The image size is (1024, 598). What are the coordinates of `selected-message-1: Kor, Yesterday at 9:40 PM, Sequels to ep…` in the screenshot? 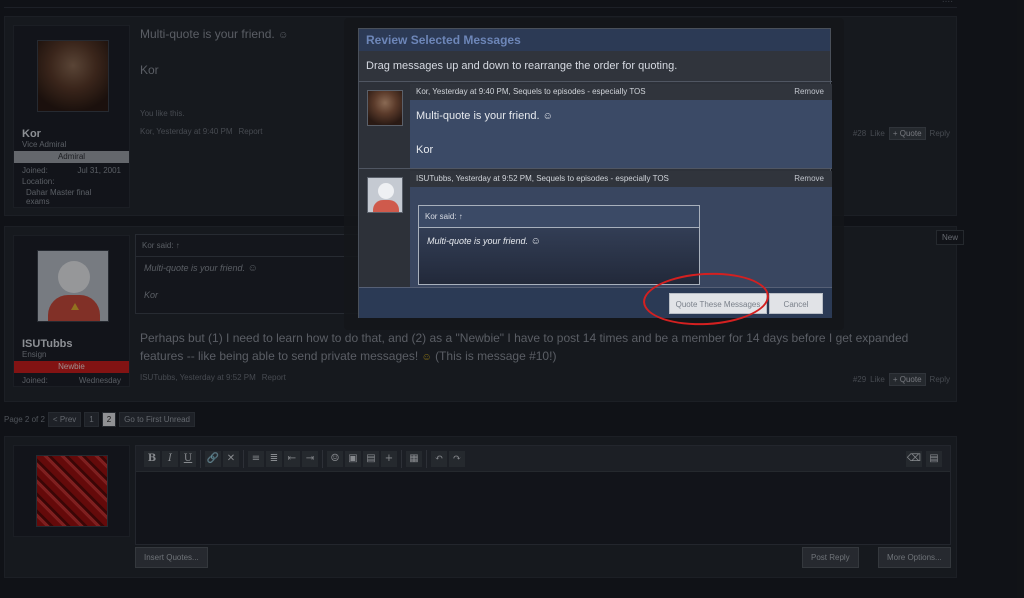 It's located at (595, 124).